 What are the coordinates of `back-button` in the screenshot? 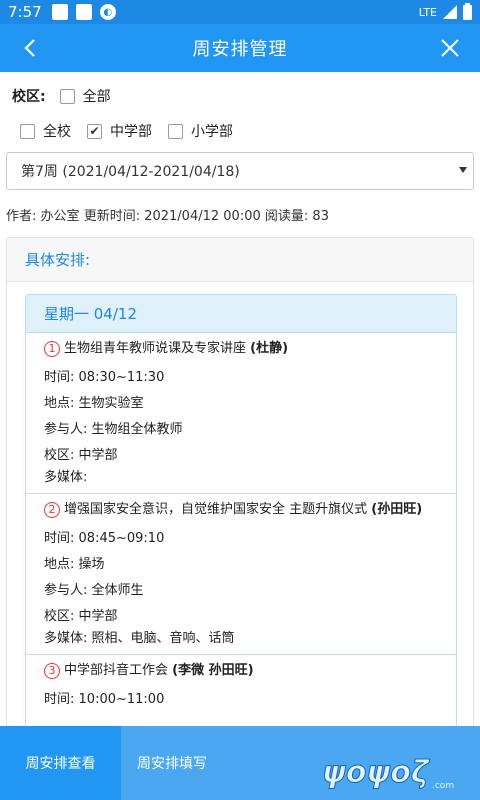 It's located at (30, 48).